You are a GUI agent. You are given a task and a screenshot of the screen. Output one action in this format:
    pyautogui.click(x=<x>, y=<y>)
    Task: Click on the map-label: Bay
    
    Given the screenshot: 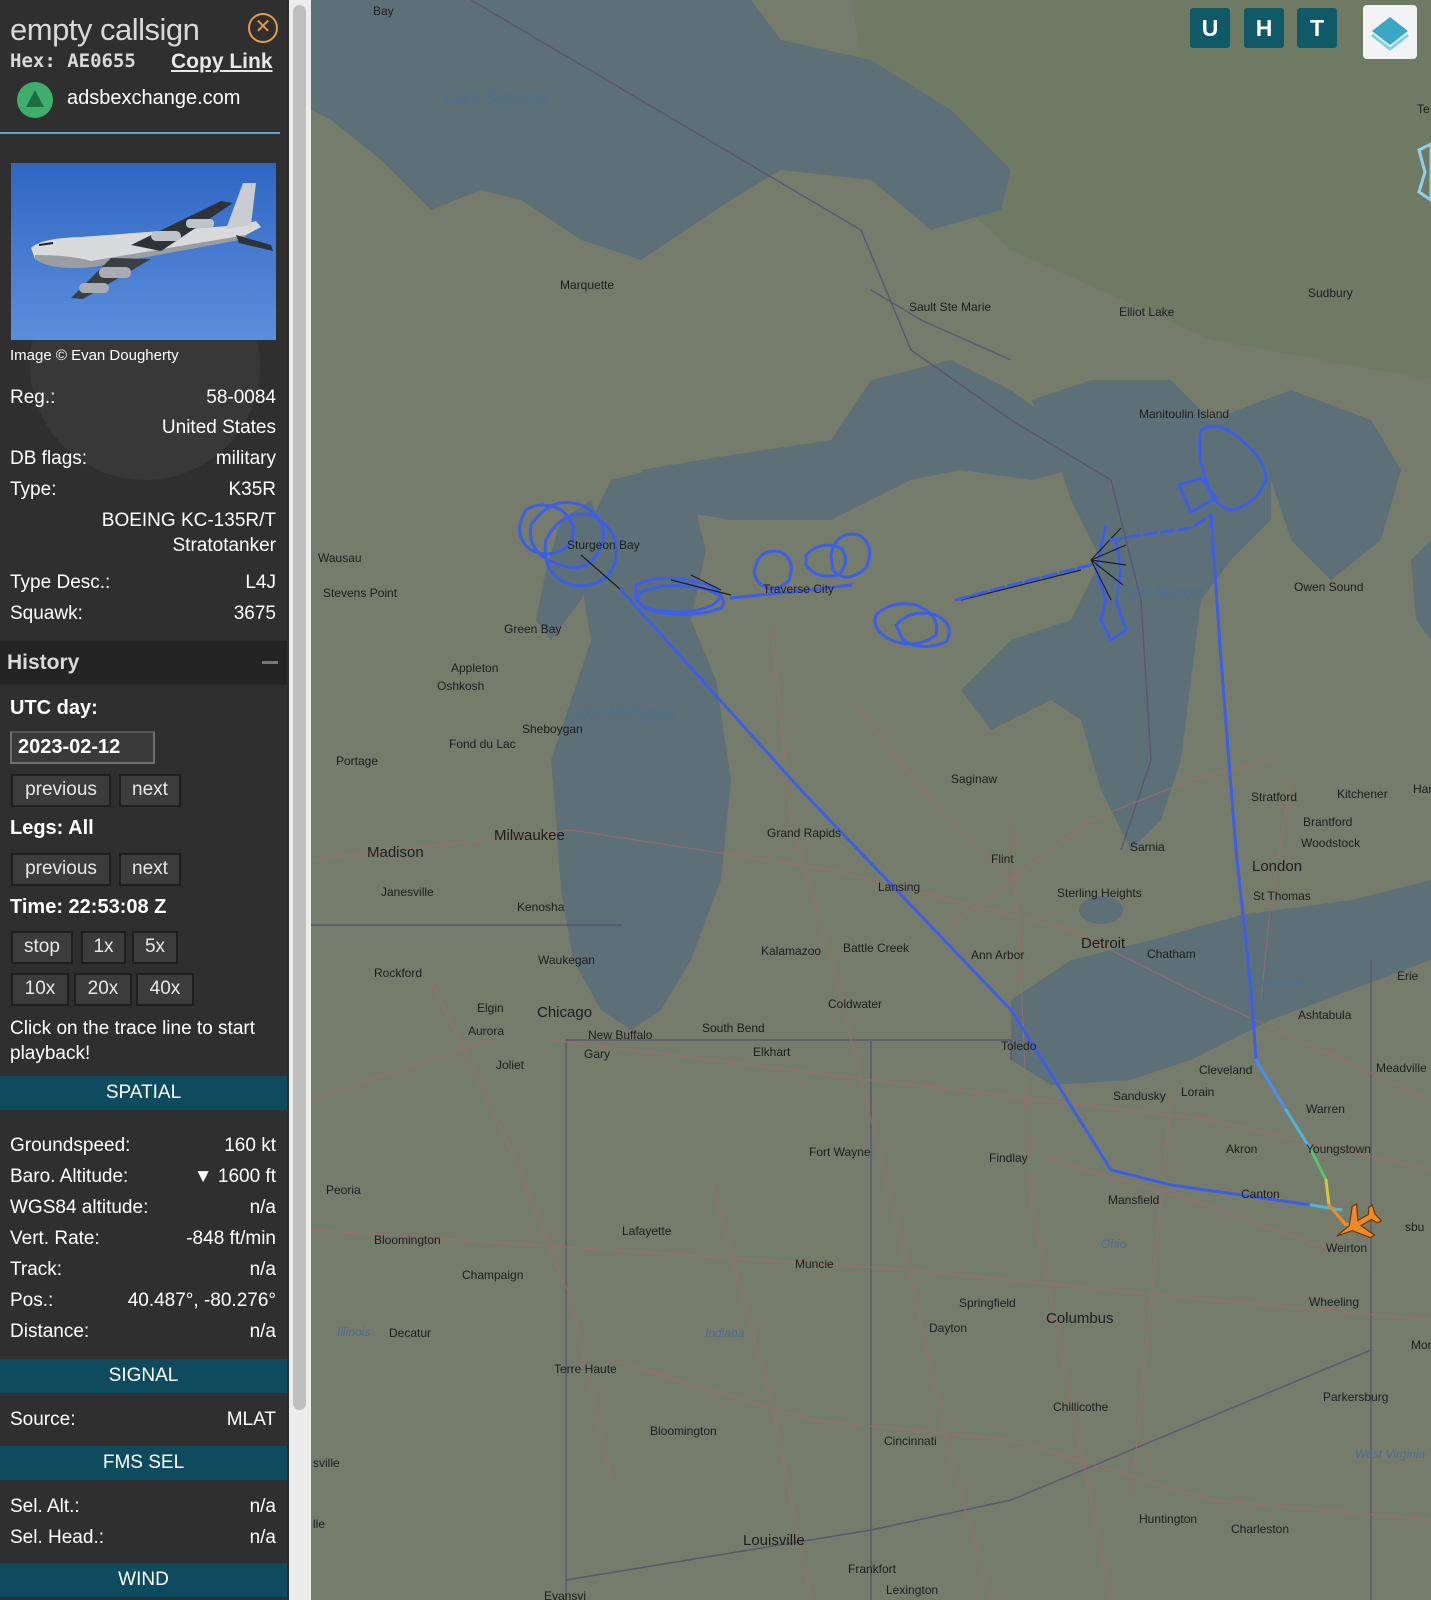 What is the action you would take?
    pyautogui.click(x=383, y=11)
    